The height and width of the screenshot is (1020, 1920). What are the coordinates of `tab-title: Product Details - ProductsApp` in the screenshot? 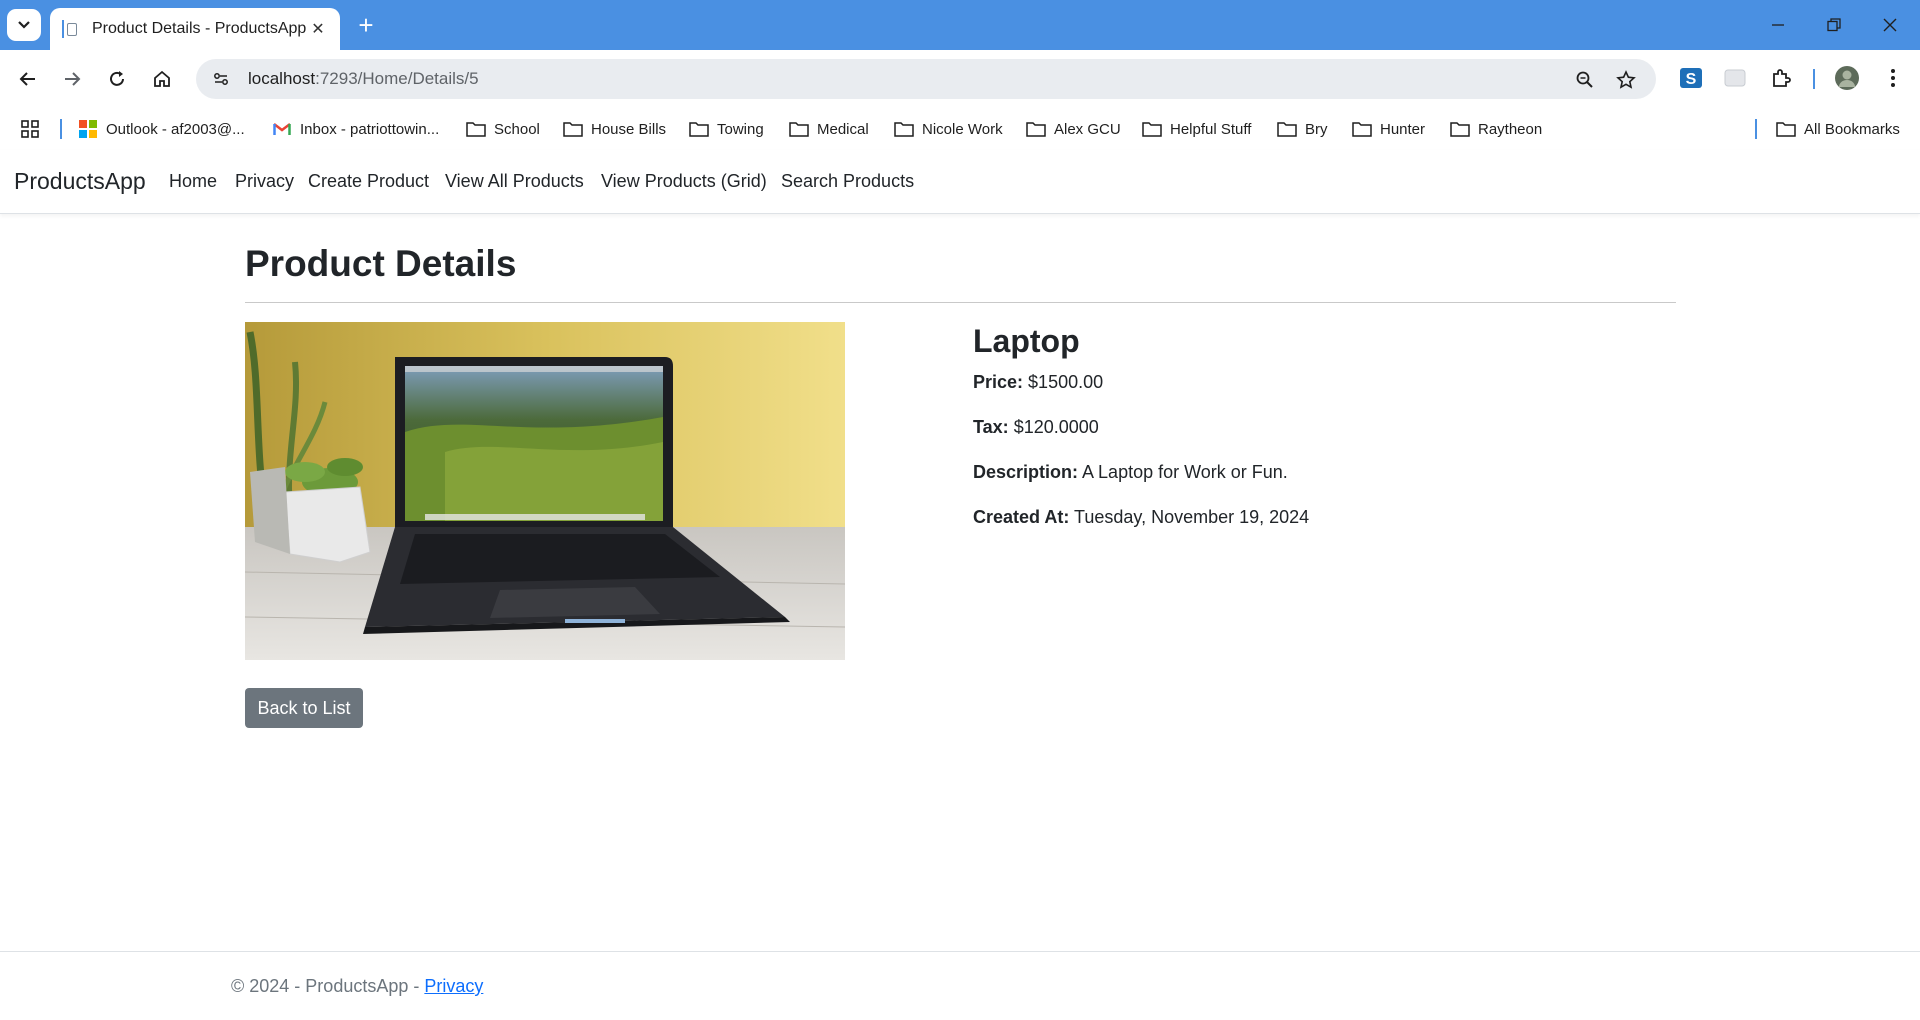 It's located at (199, 28).